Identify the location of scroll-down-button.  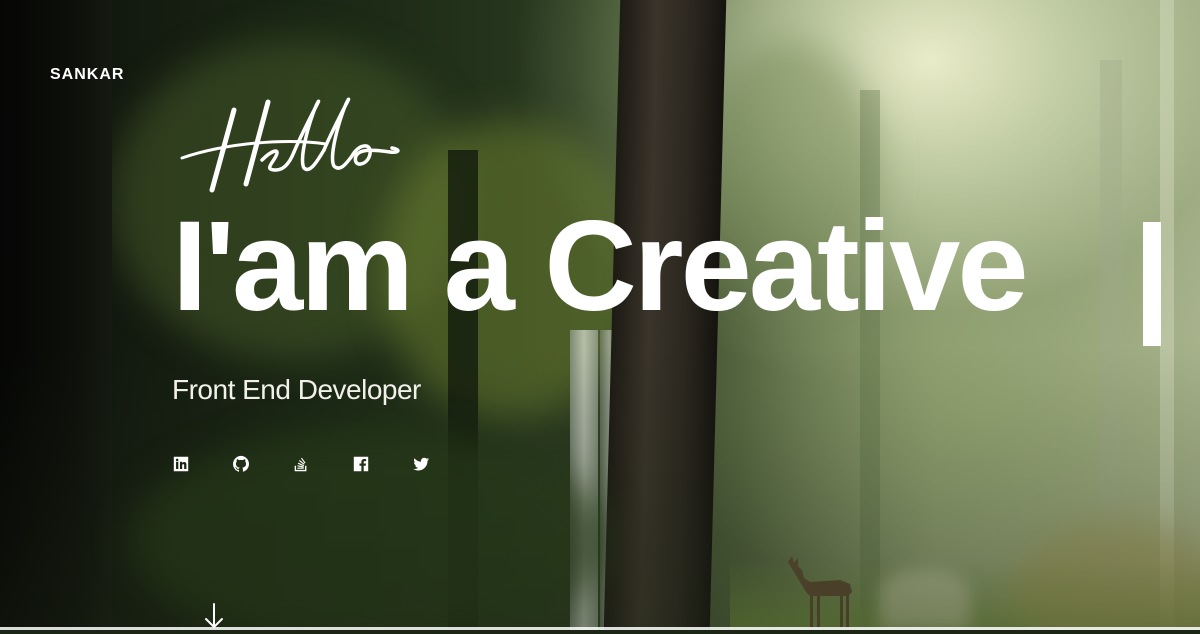
(214, 616).